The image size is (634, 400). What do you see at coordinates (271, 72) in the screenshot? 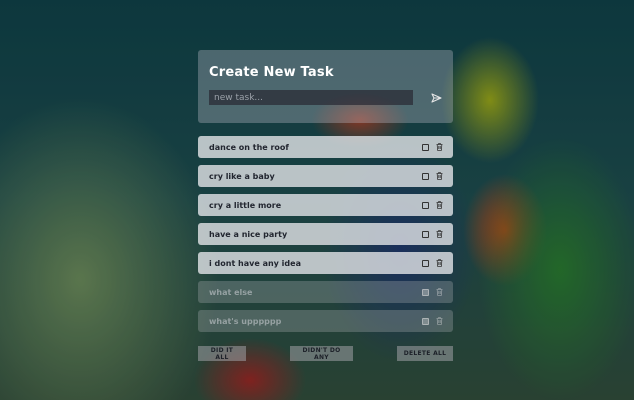
I see `page-title: Create New Task` at bounding box center [271, 72].